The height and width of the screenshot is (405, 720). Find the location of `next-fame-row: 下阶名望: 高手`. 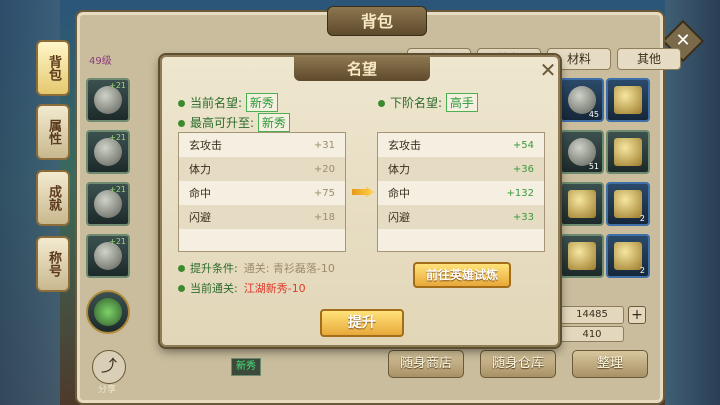

next-fame-row: 下阶名望: 高手 is located at coordinates (428, 102).